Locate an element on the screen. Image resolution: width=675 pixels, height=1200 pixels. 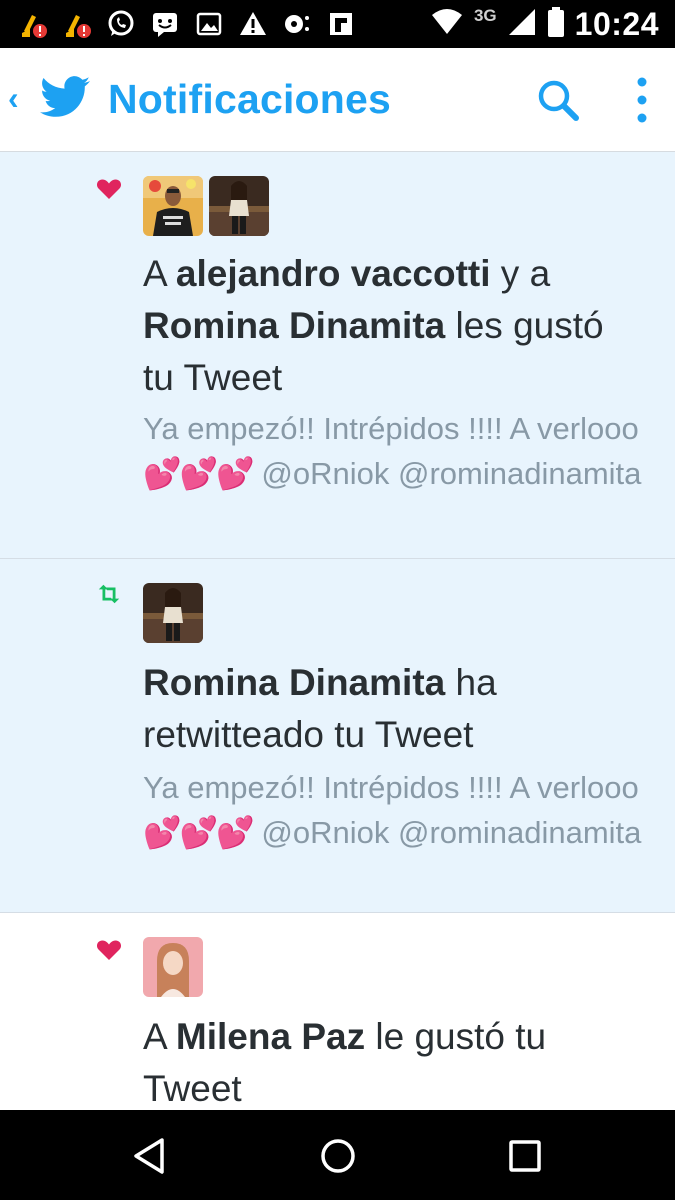
page-title: Notificaciones is located at coordinates (250, 99).